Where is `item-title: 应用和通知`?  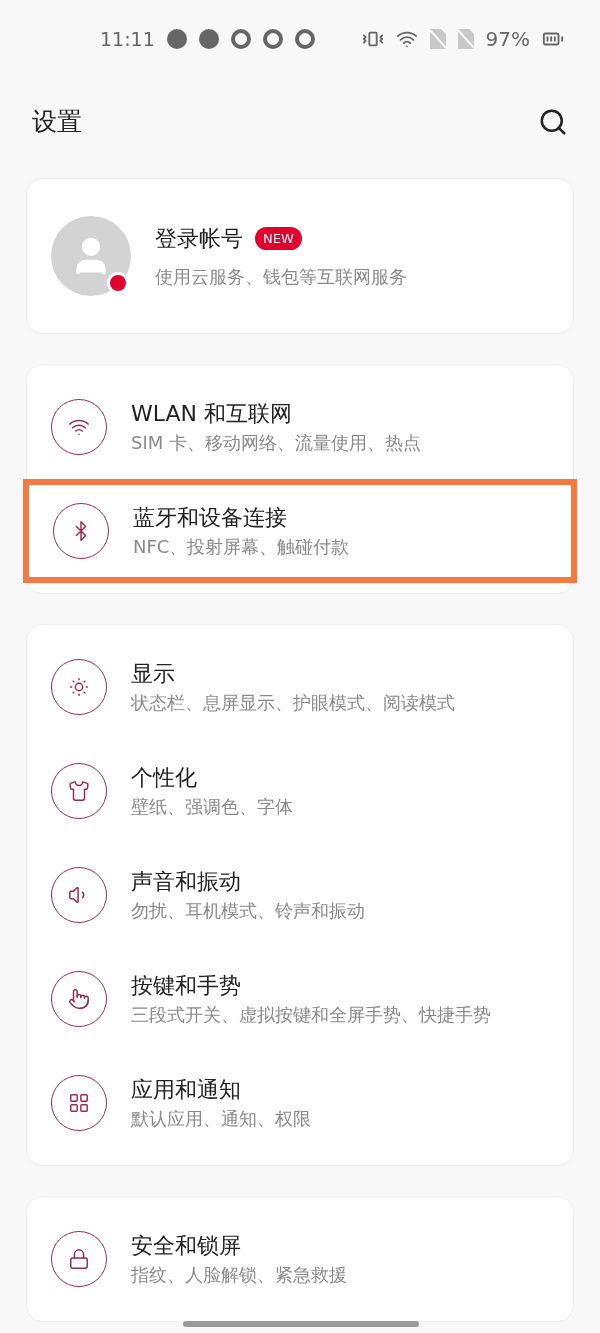
item-title: 应用和通知 is located at coordinates (186, 1090).